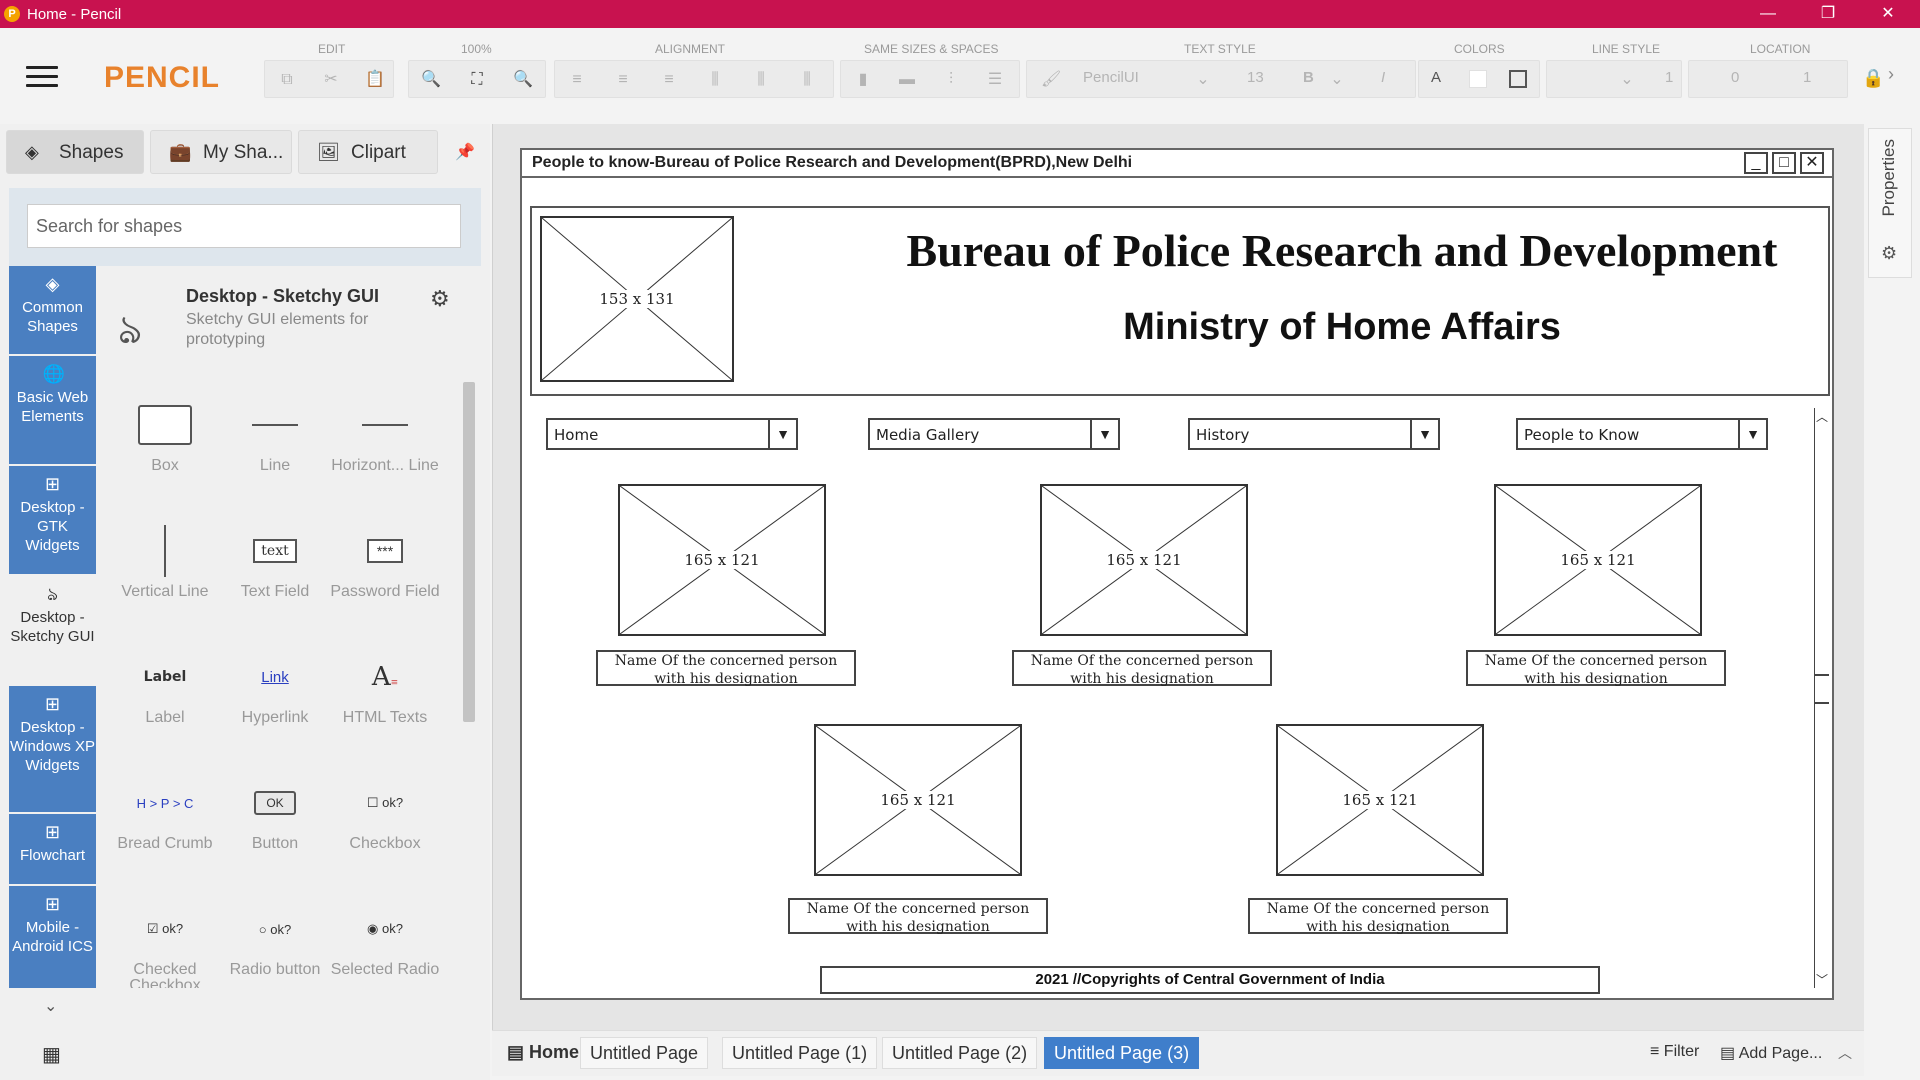  I want to click on tab-shapes: ◈ Shapes, so click(75, 152).